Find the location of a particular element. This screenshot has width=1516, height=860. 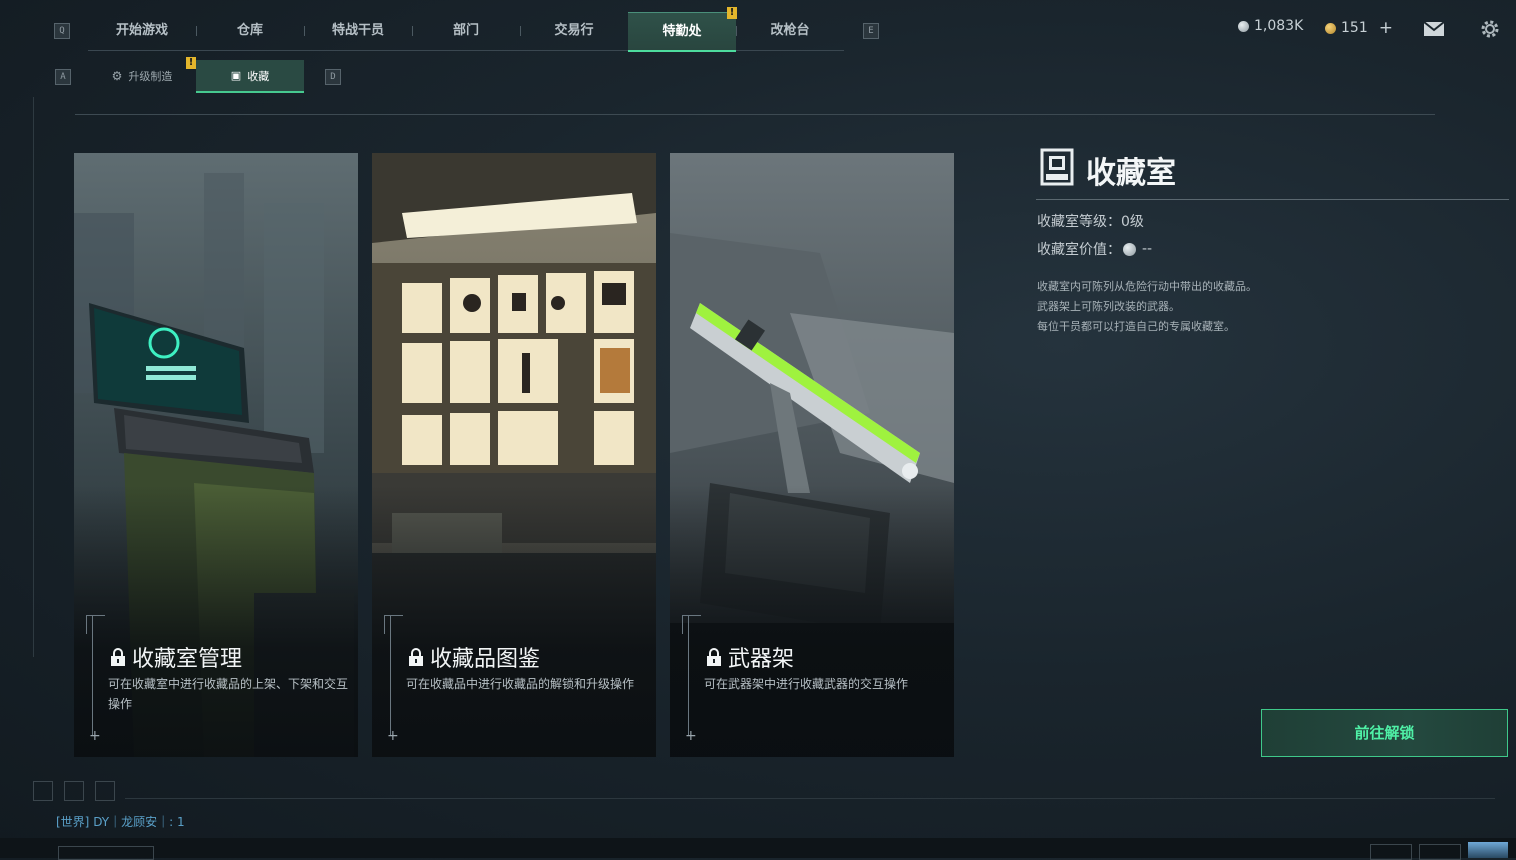

settings-gear-icon is located at coordinates (1490, 29).